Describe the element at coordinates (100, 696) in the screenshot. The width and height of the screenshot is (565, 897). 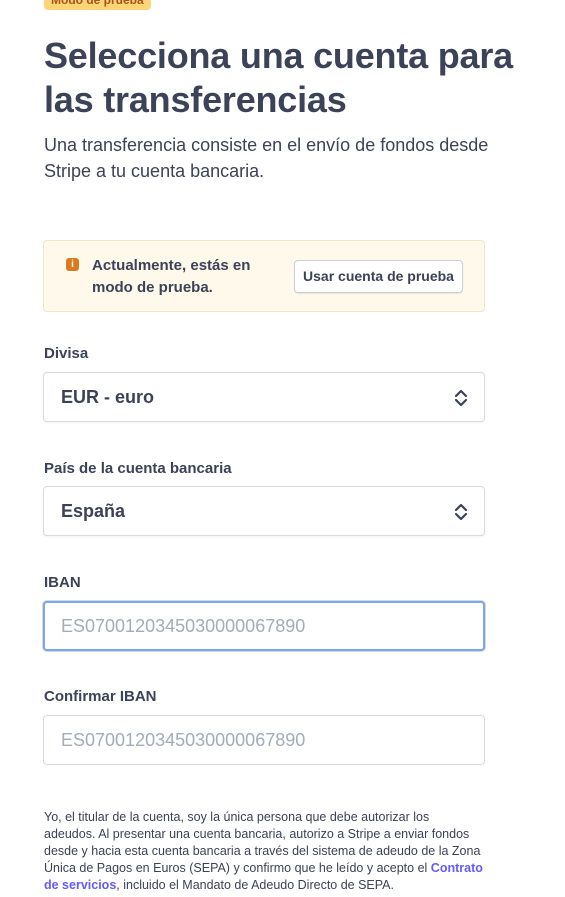
I see `confirm-iban-label: Confirmar IBAN` at that location.